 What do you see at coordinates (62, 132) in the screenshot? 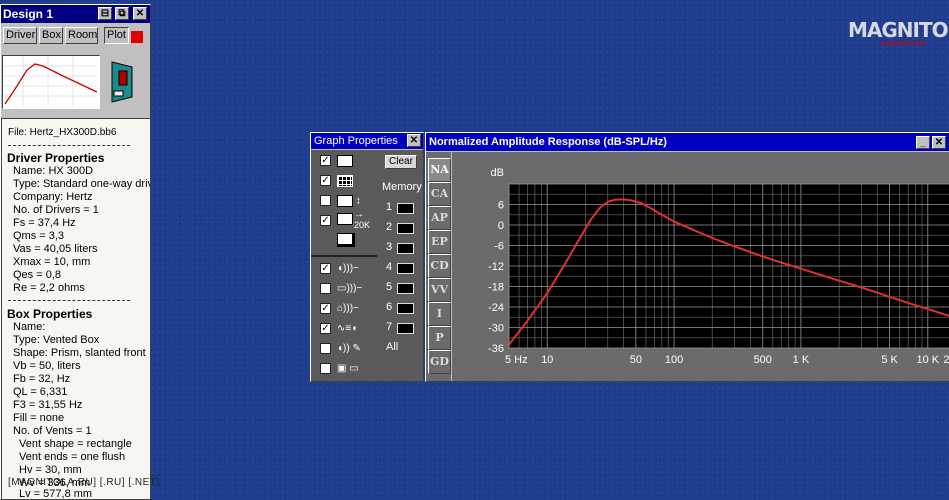
I see `file-name: File: Hertz_HX300D.bb6` at bounding box center [62, 132].